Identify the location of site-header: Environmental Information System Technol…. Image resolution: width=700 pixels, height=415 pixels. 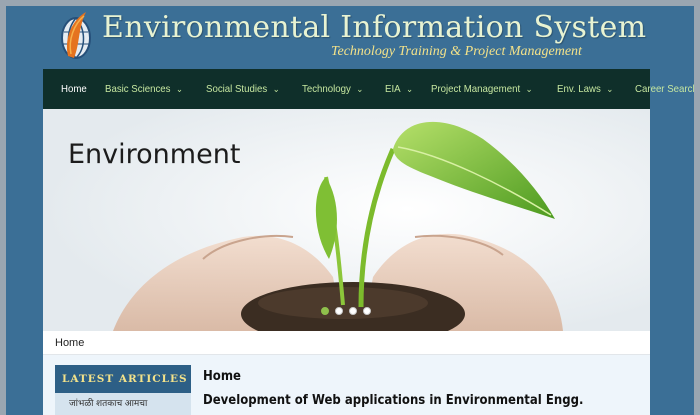
(350, 37).